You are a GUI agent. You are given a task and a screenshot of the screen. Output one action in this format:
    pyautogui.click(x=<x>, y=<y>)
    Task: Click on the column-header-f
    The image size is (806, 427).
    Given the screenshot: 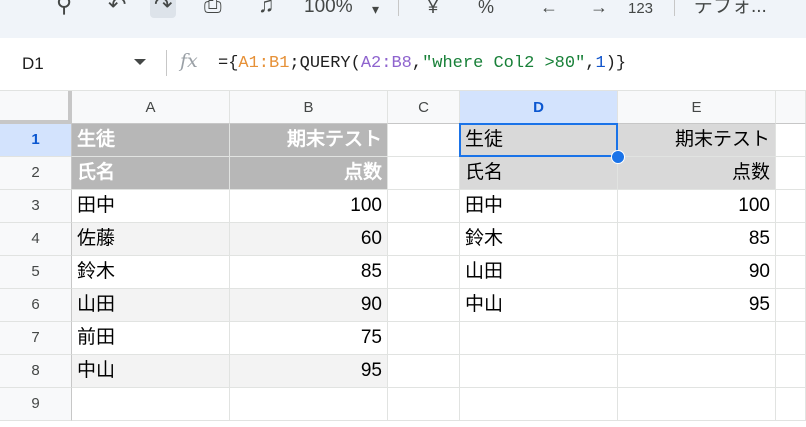 What is the action you would take?
    pyautogui.click(x=791, y=107)
    